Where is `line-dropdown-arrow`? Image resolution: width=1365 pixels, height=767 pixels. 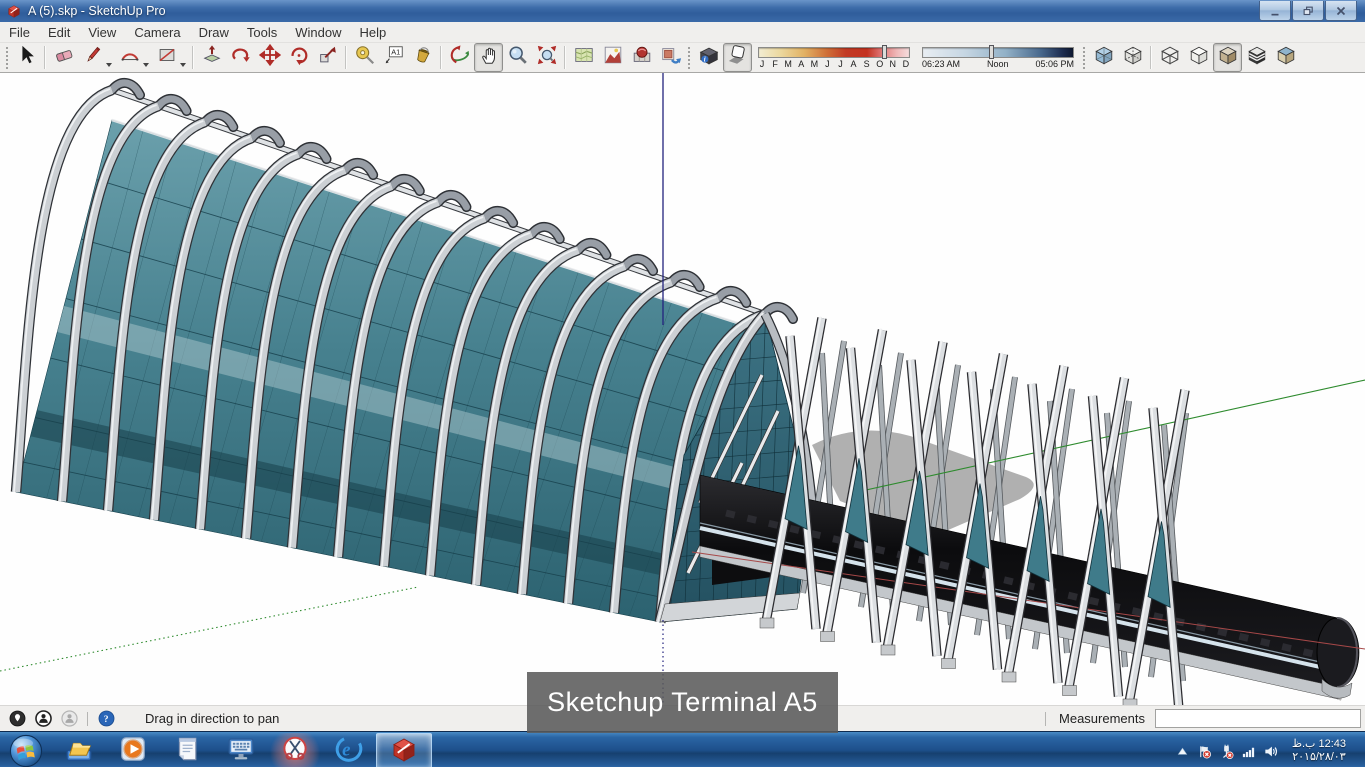 line-dropdown-arrow is located at coordinates (109, 64).